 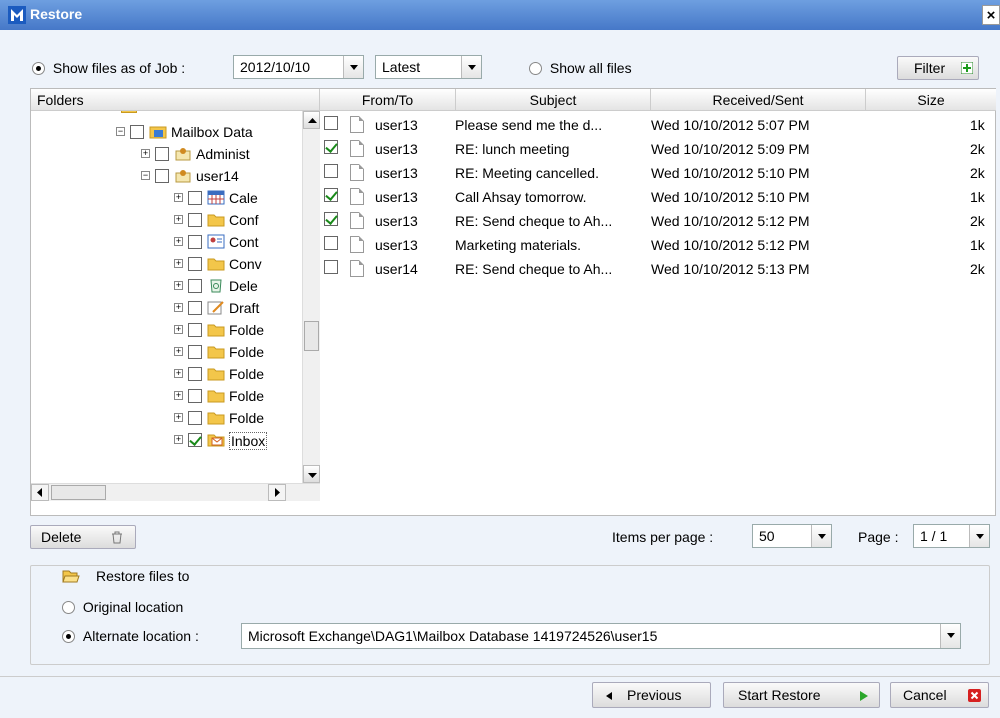 I want to click on original-location-radio: Original location, so click(x=122, y=606).